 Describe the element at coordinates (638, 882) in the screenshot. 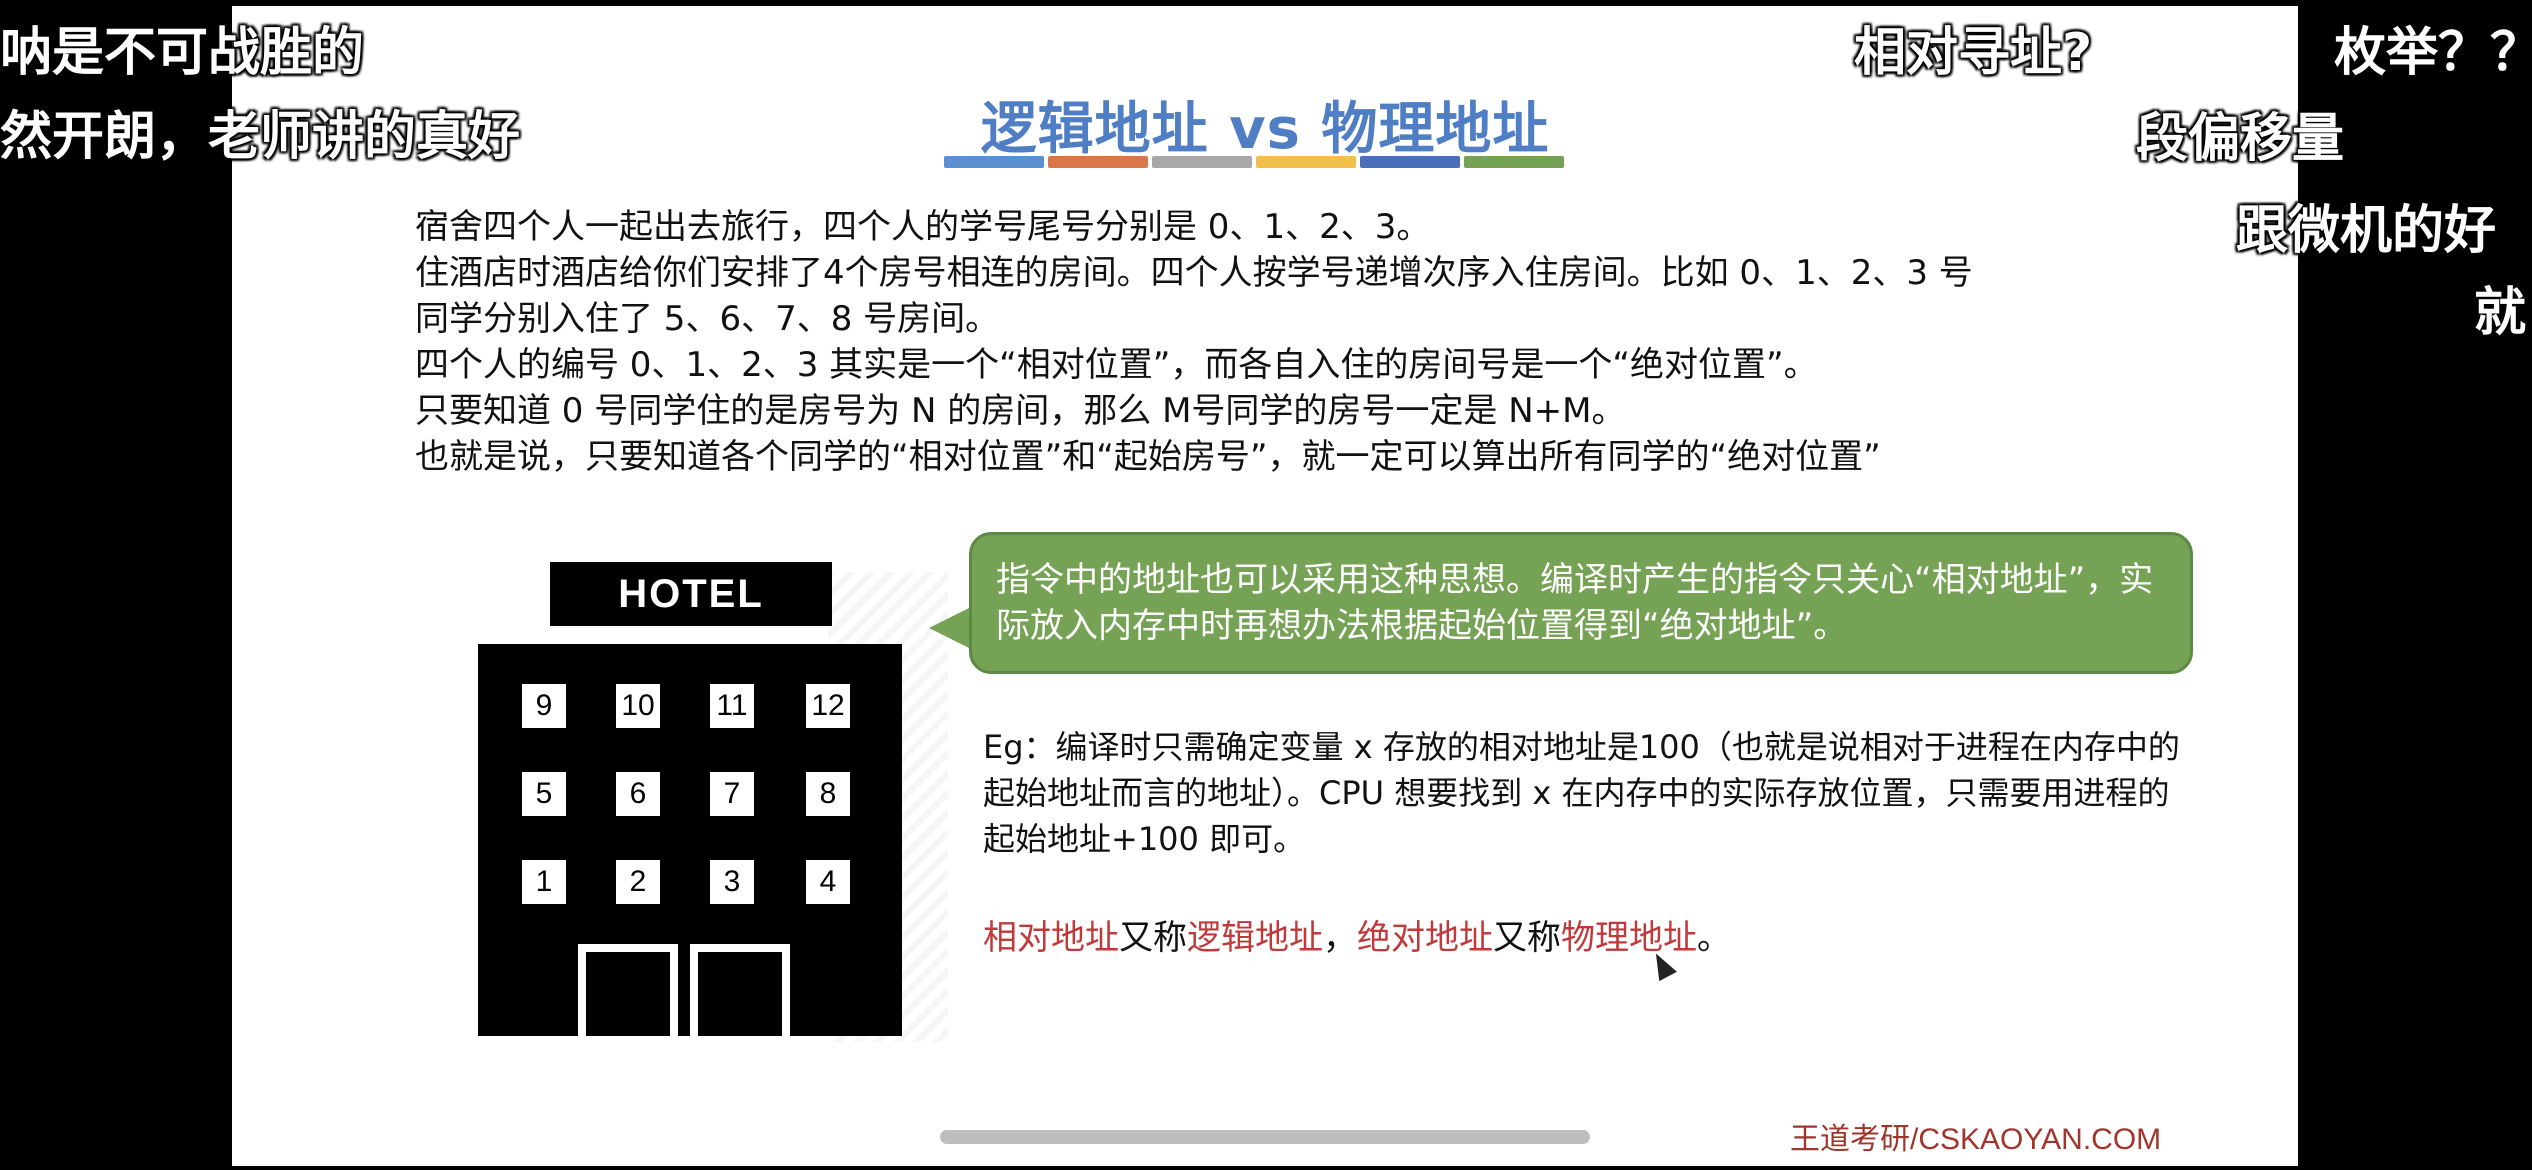

I see `room-window: 2` at that location.